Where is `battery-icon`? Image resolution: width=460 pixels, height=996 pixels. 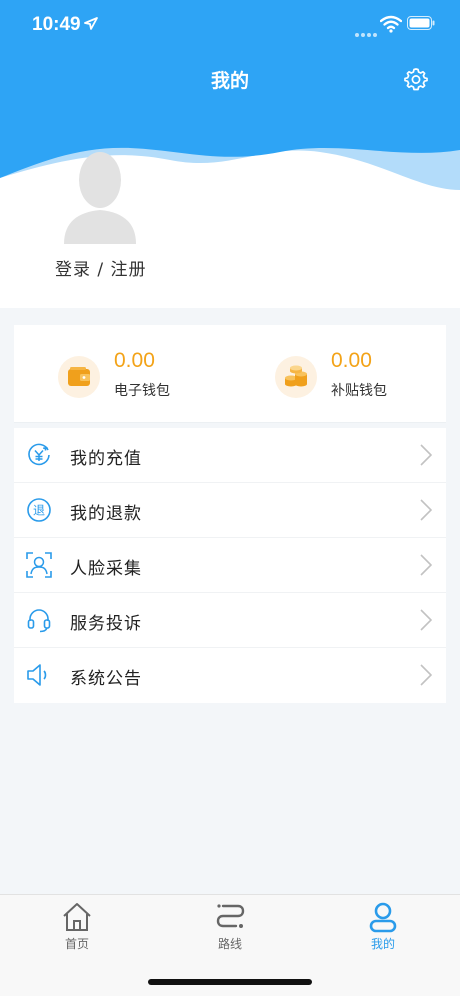 battery-icon is located at coordinates (421, 23).